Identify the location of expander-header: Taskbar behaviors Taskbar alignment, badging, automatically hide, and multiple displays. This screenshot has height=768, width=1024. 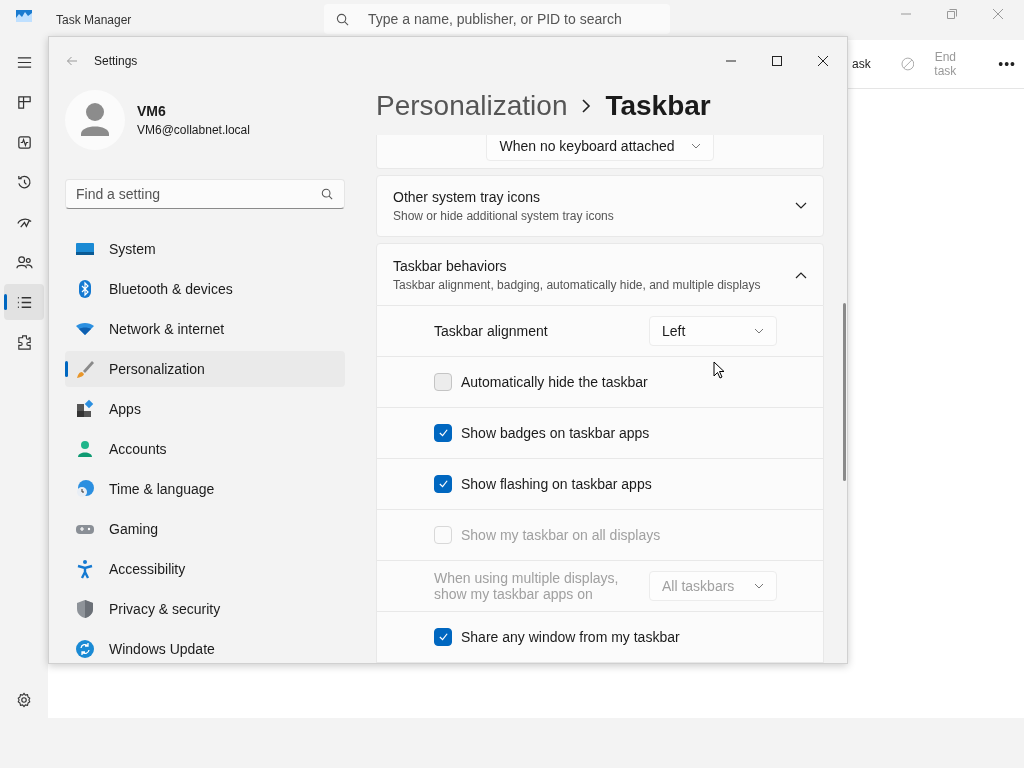
(600, 274).